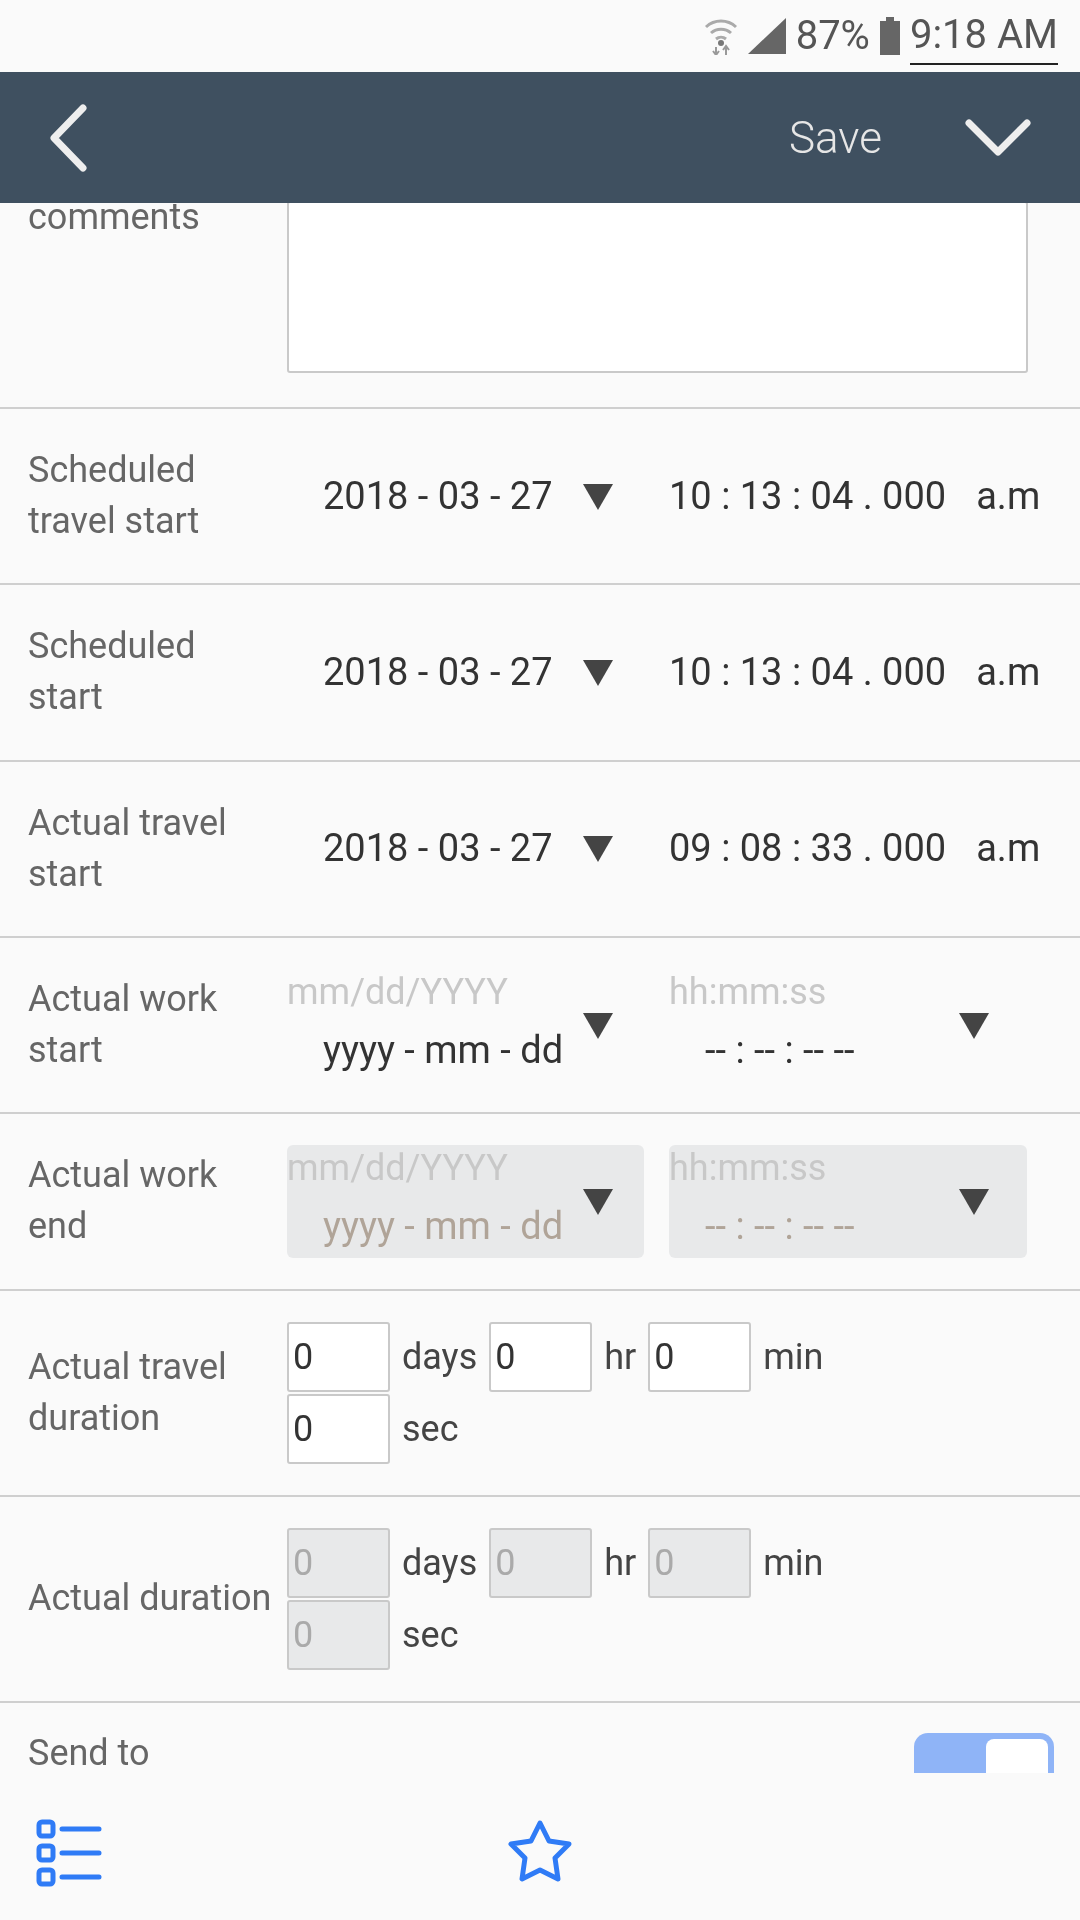  Describe the element at coordinates (657, 288) in the screenshot. I see `comments-field` at that location.